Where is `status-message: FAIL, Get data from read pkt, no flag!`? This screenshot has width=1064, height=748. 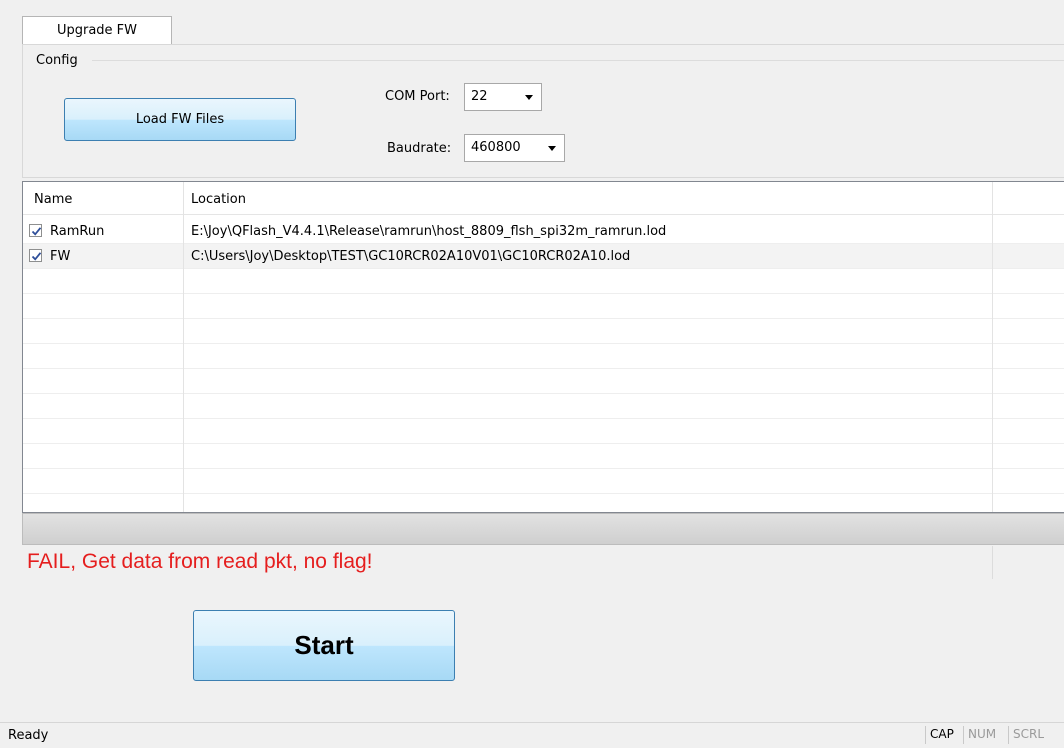
status-message: FAIL, Get data from read pkt, no flag! is located at coordinates (200, 561).